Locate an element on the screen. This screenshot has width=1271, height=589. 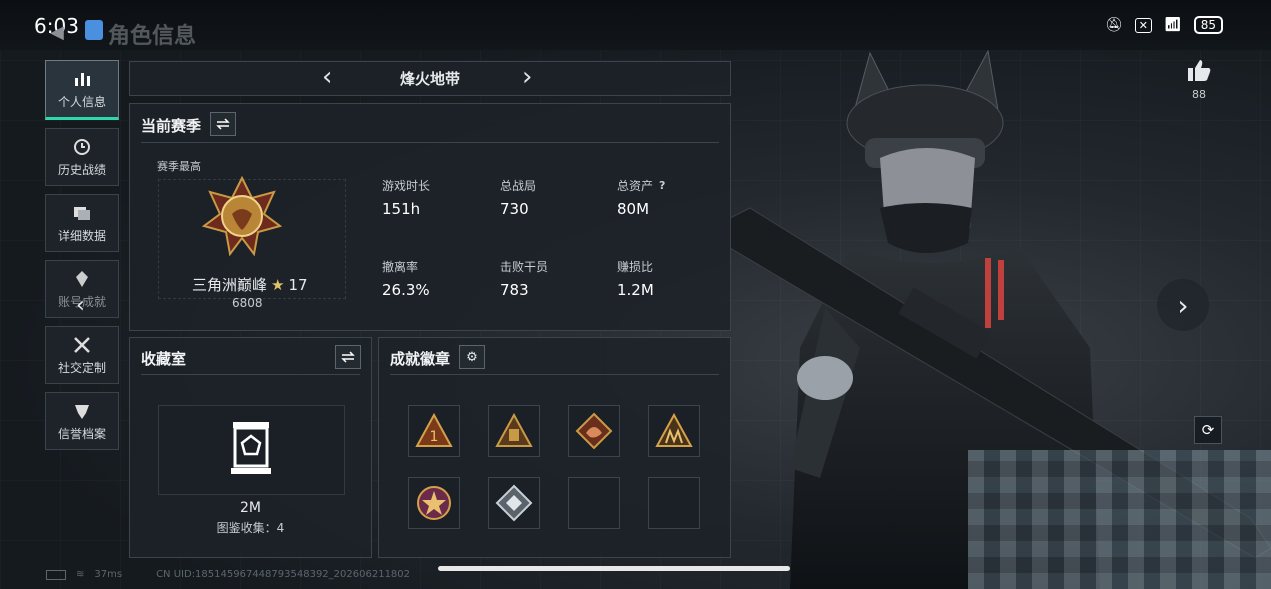
badge-diamond-icon is located at coordinates (514, 503).